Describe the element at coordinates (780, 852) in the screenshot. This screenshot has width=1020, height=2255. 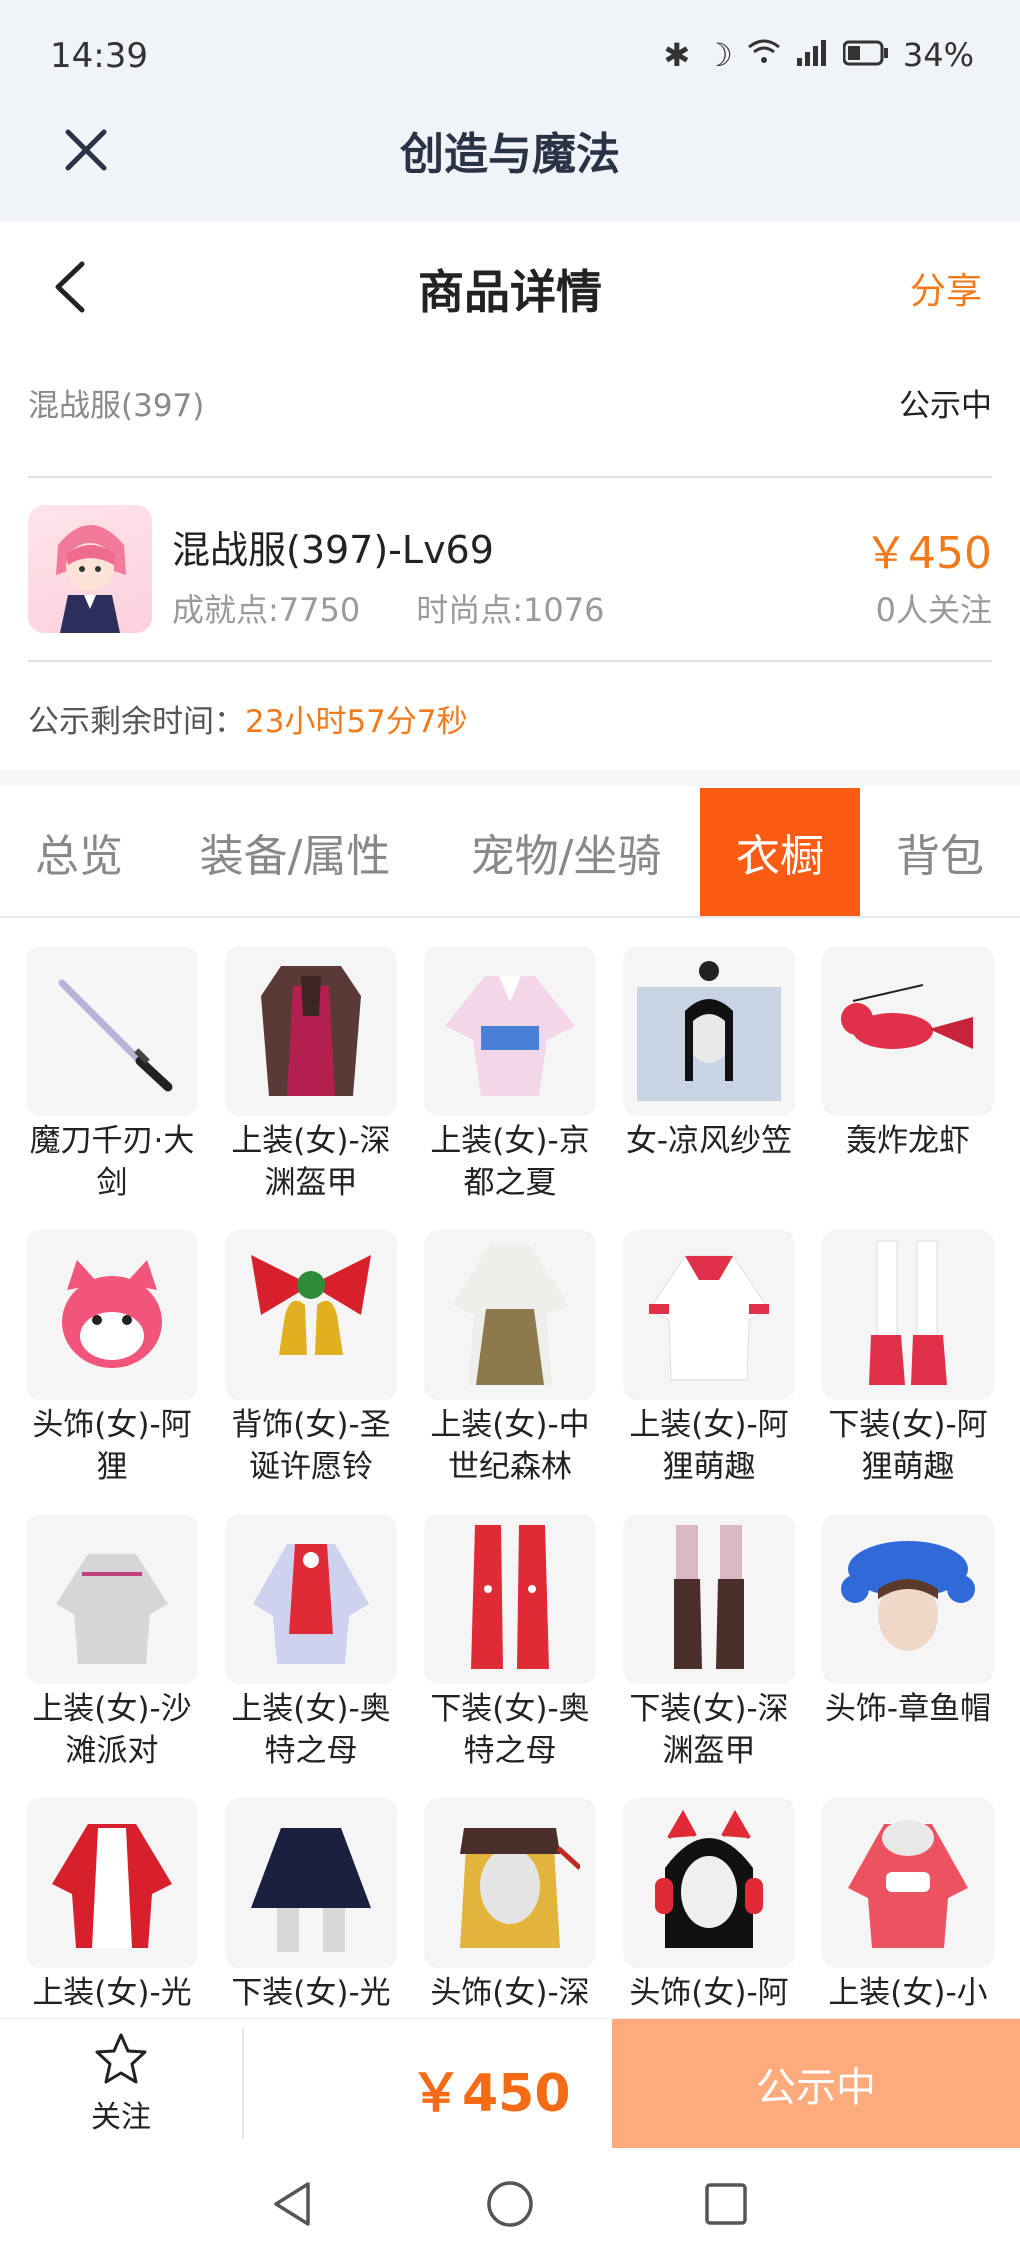
I see `tab-wardrobe: 衣橱` at that location.